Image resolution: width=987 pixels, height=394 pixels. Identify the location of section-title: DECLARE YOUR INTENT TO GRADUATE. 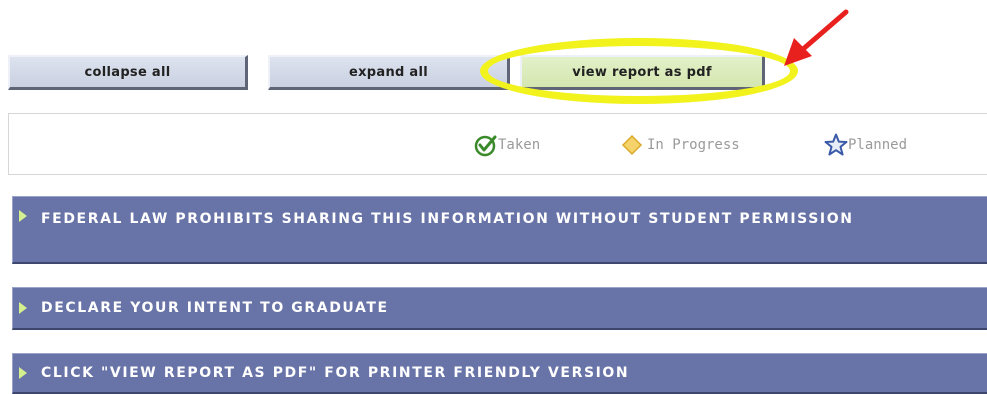
(215, 308).